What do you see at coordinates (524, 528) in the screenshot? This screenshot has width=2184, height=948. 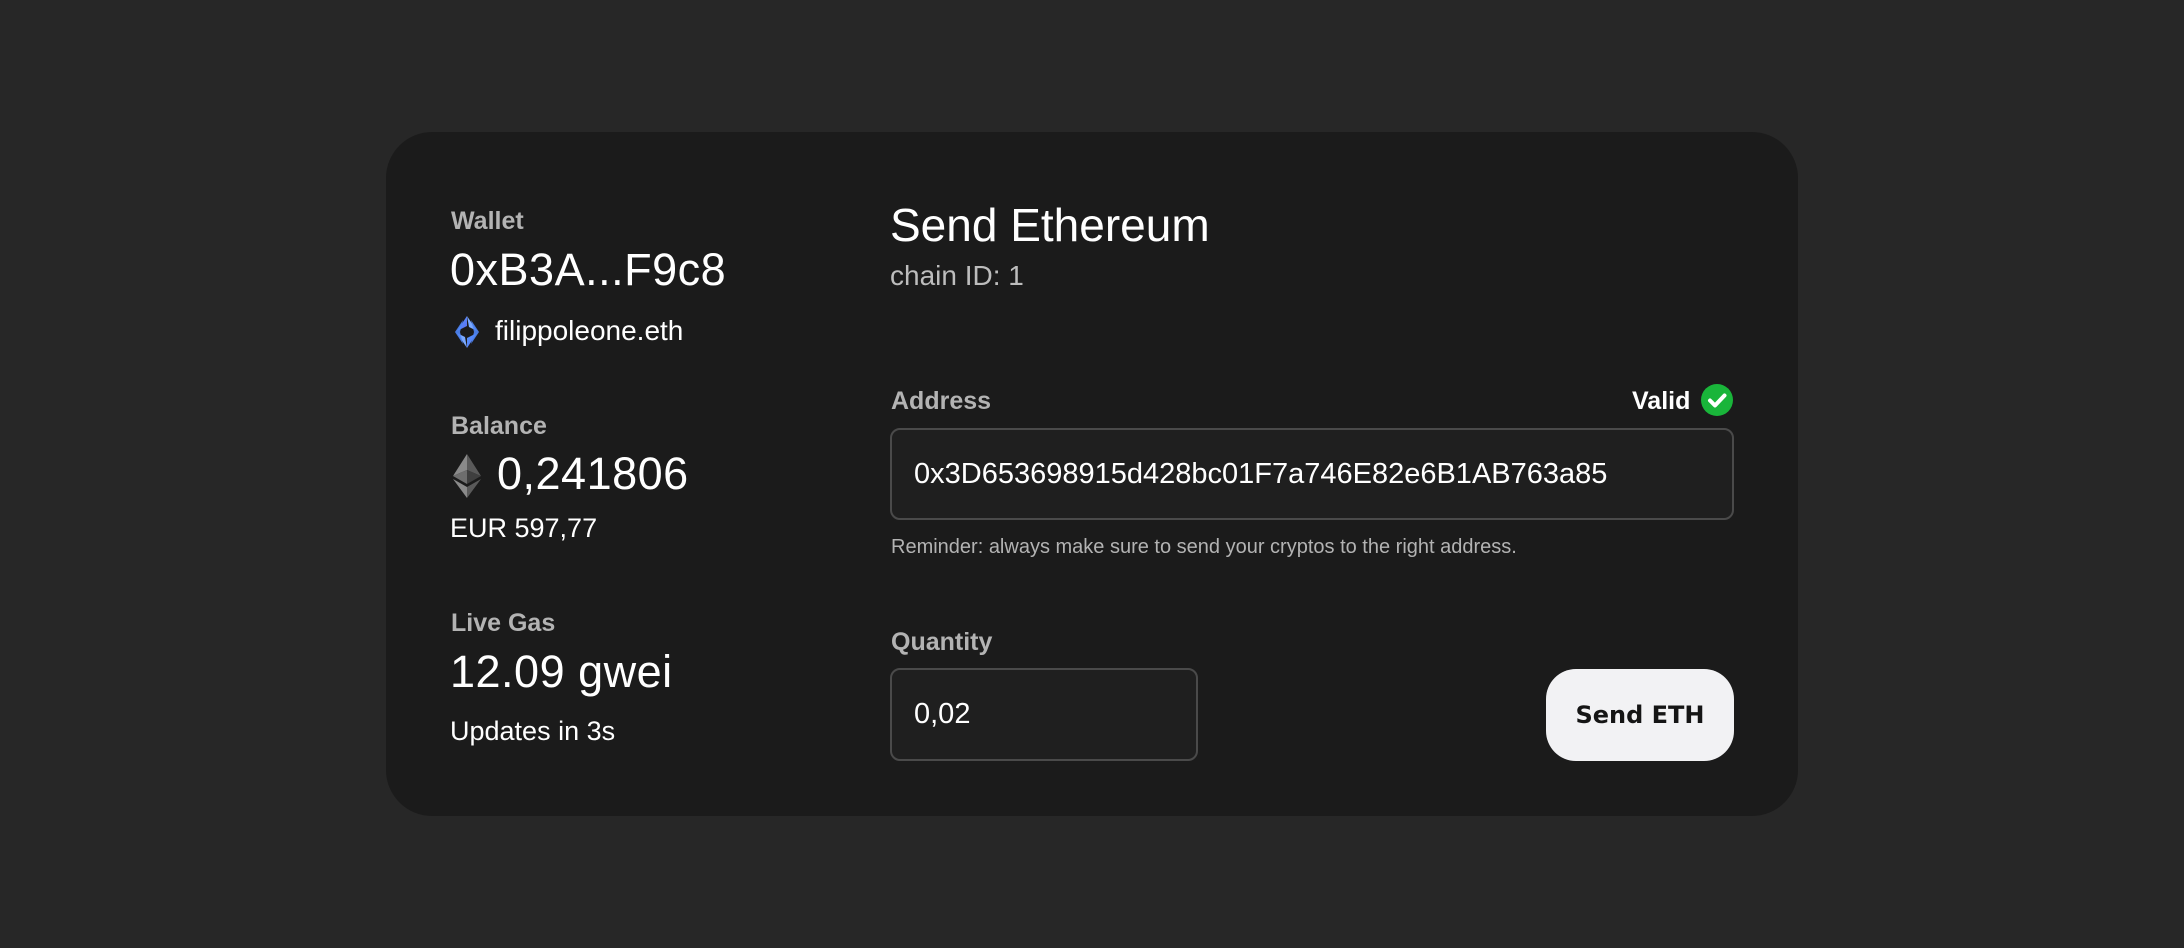 I see `balance-fiat: EUR 597,77` at bounding box center [524, 528].